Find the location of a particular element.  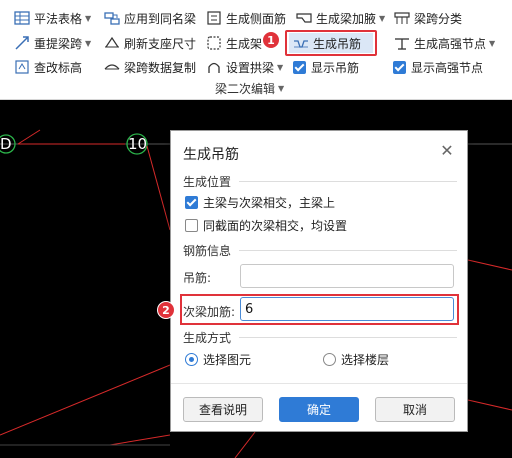

axis-label-d: D is located at coordinates (6, 144).